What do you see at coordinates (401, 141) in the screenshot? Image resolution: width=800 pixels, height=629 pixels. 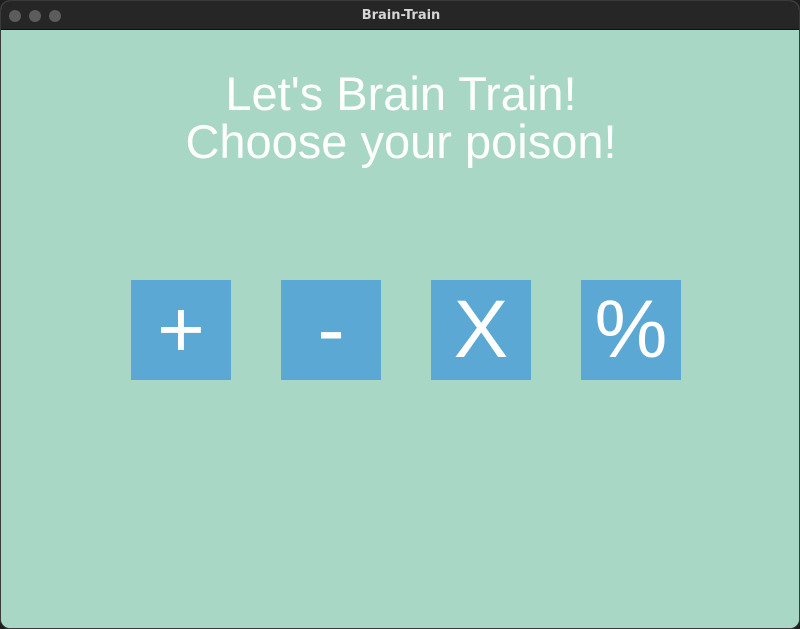 I see `headline-line-2: Choose your poison!` at bounding box center [401, 141].